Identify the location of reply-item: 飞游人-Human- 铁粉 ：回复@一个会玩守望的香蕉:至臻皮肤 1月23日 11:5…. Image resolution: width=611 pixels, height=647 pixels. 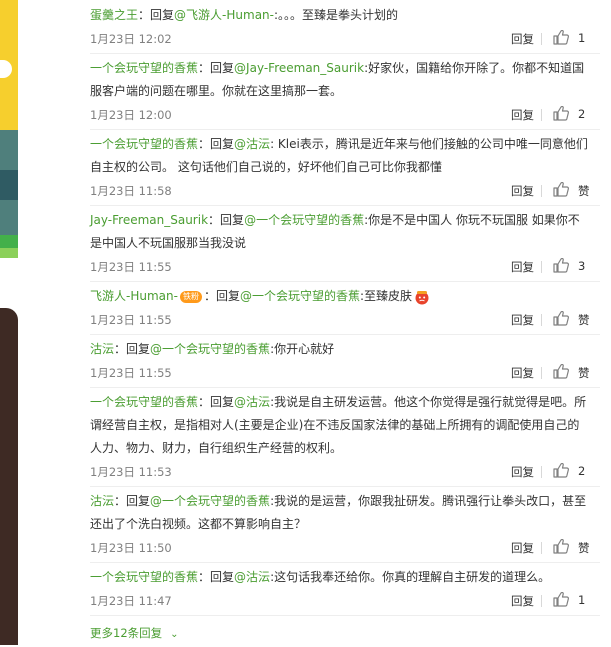
(345, 310).